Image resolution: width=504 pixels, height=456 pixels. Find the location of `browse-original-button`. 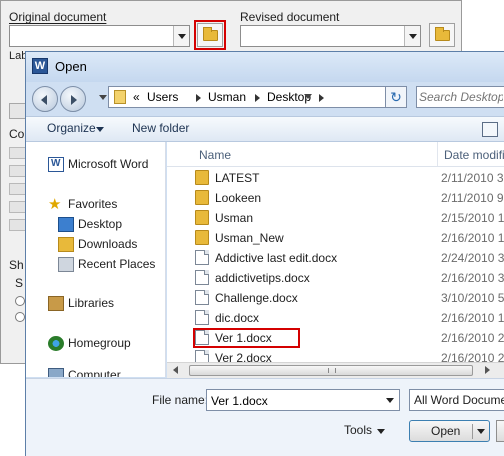

browse-original-button is located at coordinates (210, 35).